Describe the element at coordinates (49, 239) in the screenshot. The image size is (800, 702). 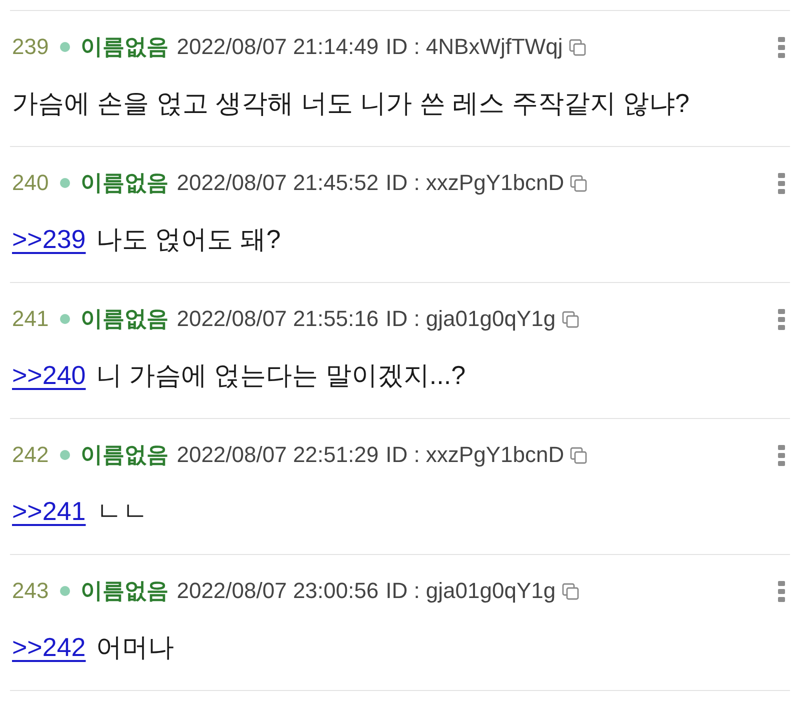
I see `reply-link: >>239` at that location.